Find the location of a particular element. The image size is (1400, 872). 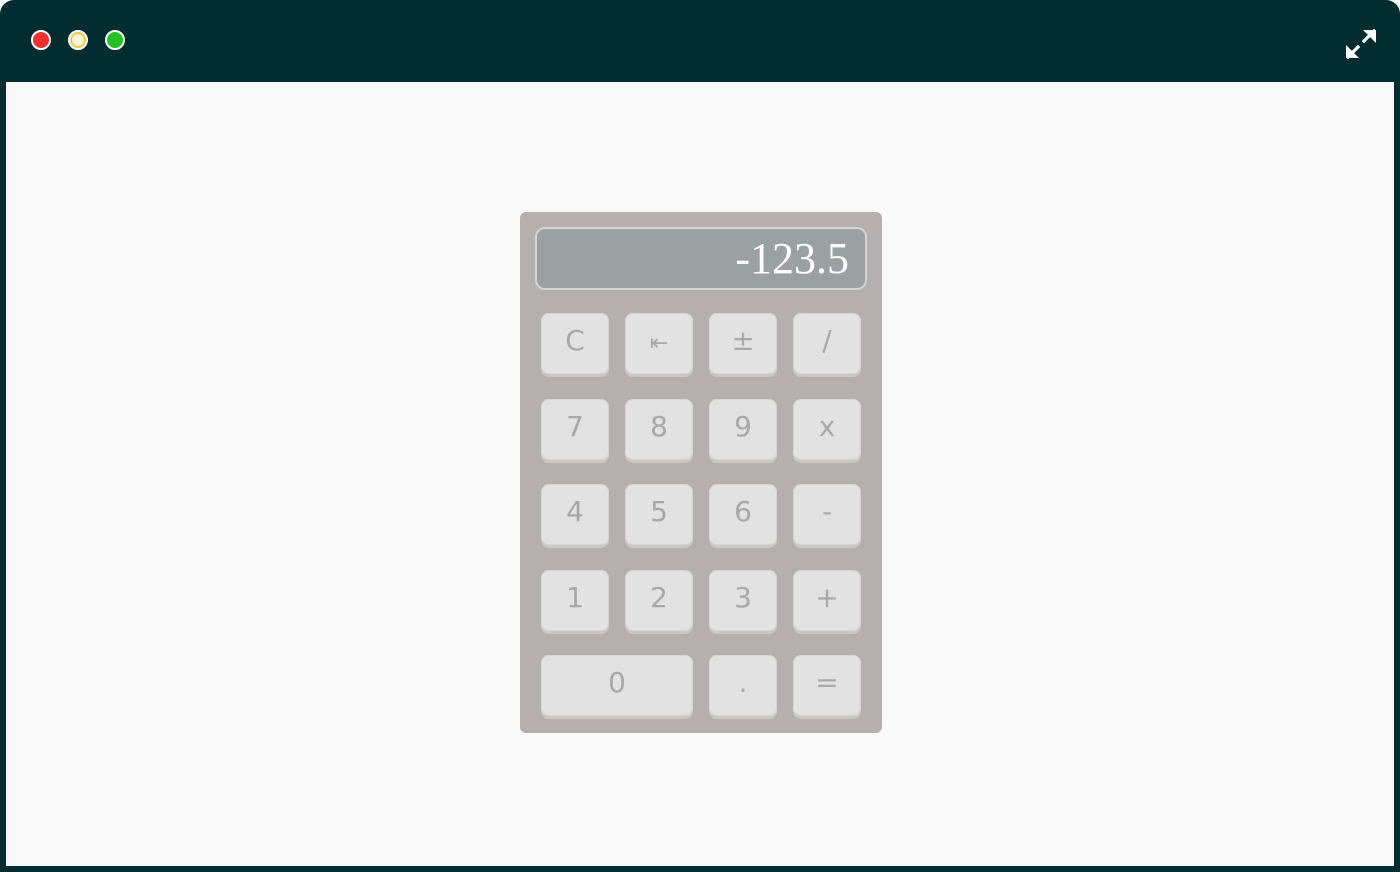

digit-2-button: 2 is located at coordinates (659, 600).